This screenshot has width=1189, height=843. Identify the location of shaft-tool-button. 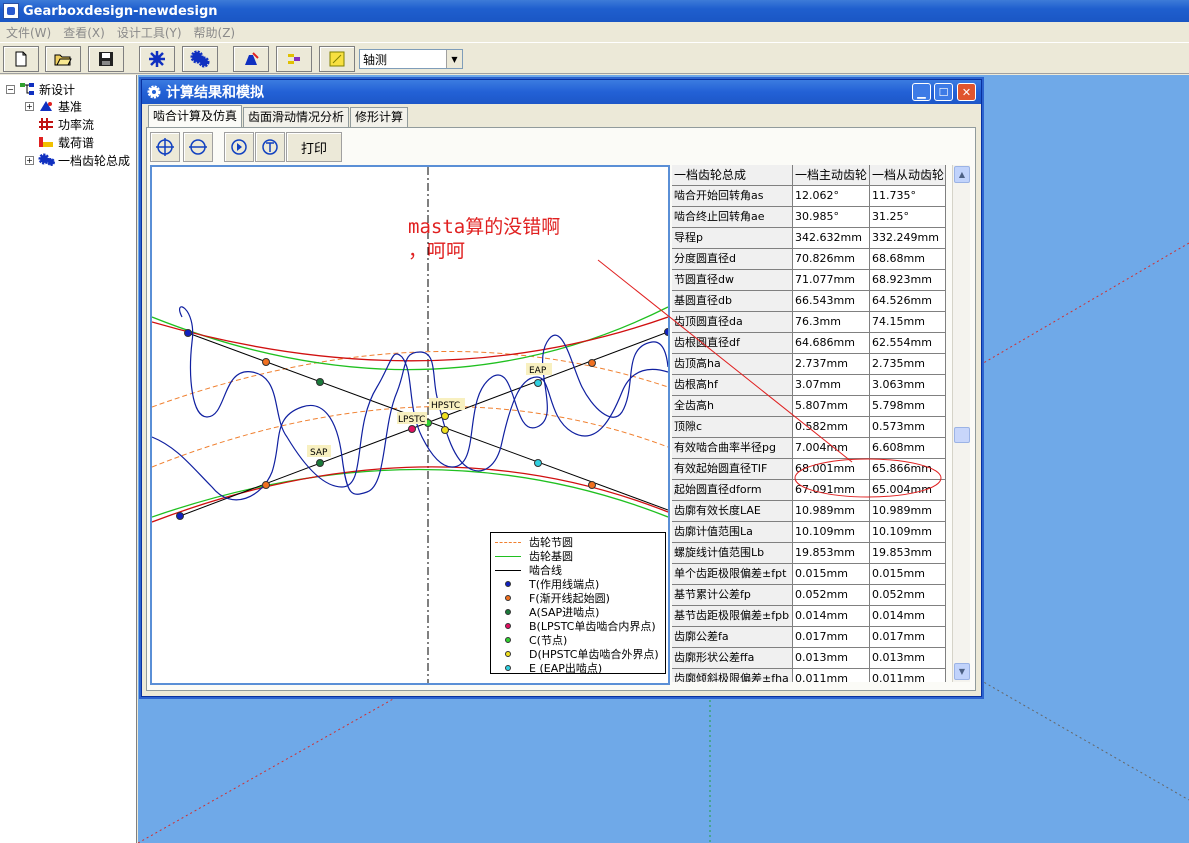
(251, 59).